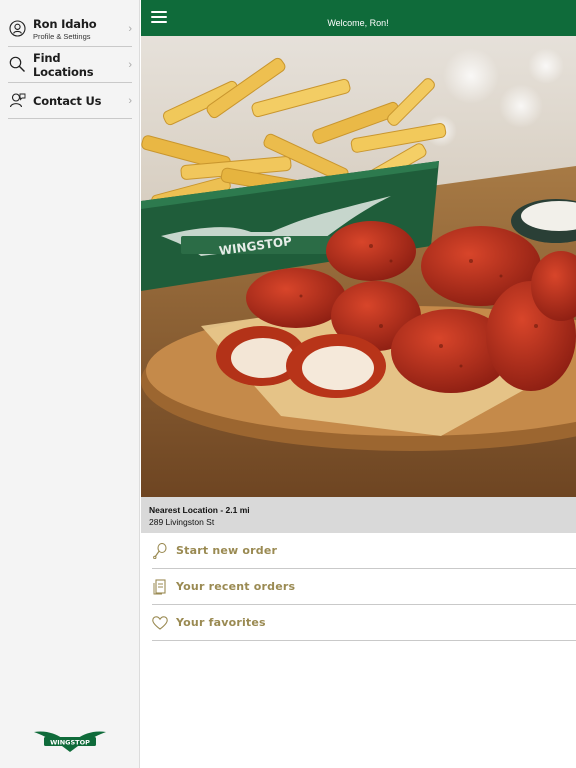 The width and height of the screenshot is (576, 768). Describe the element at coordinates (160, 551) in the screenshot. I see `drumstick-icon` at that location.